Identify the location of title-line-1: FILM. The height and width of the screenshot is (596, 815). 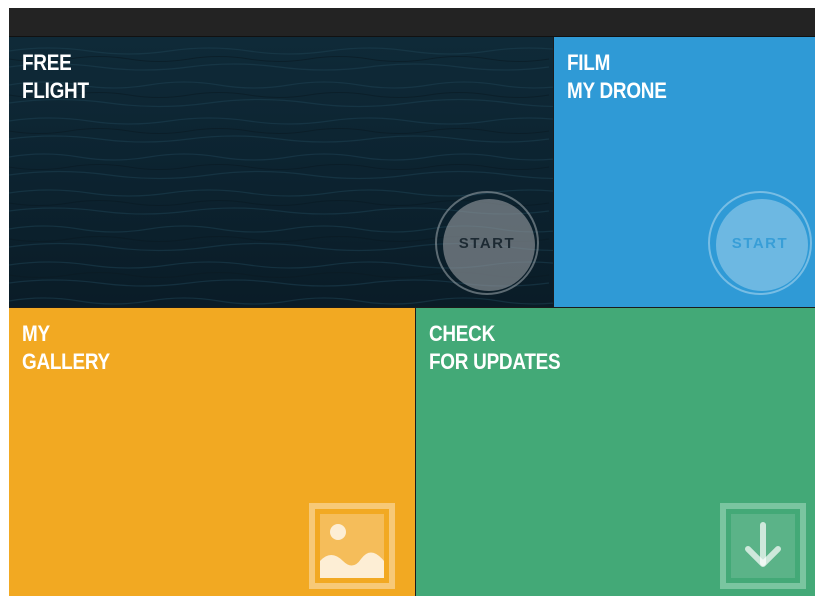
(589, 62).